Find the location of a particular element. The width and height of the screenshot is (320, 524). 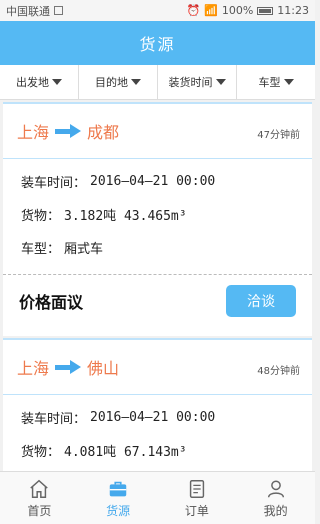

page-header: 货源 is located at coordinates (157, 43).